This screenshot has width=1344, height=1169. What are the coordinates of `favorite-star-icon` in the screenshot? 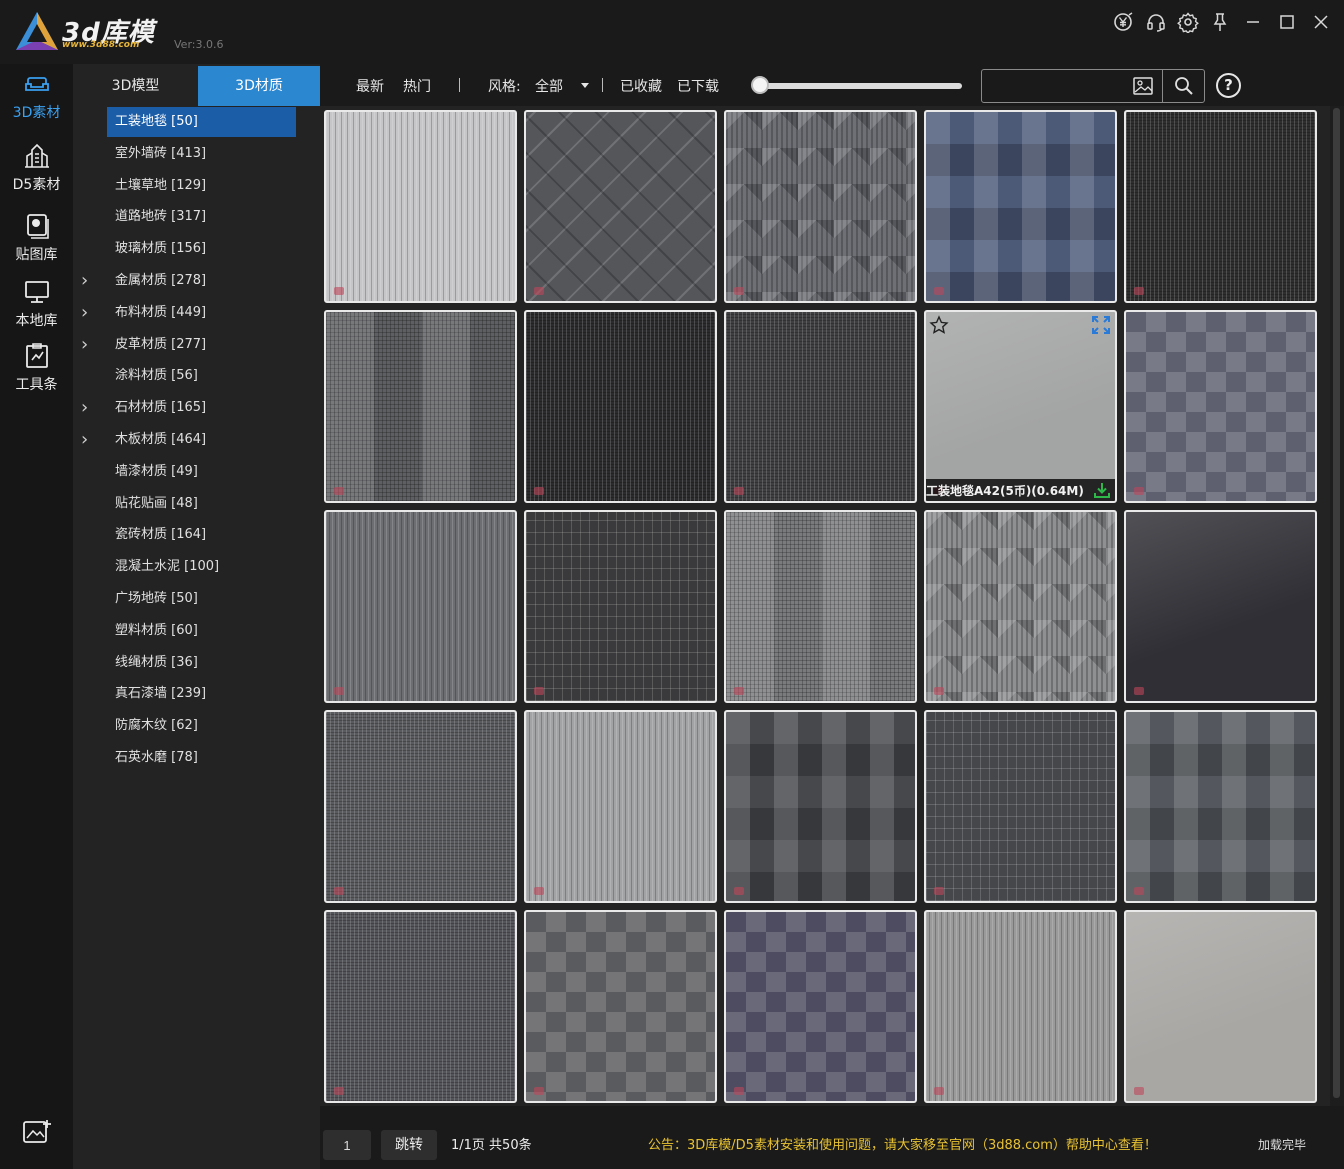 It's located at (939, 325).